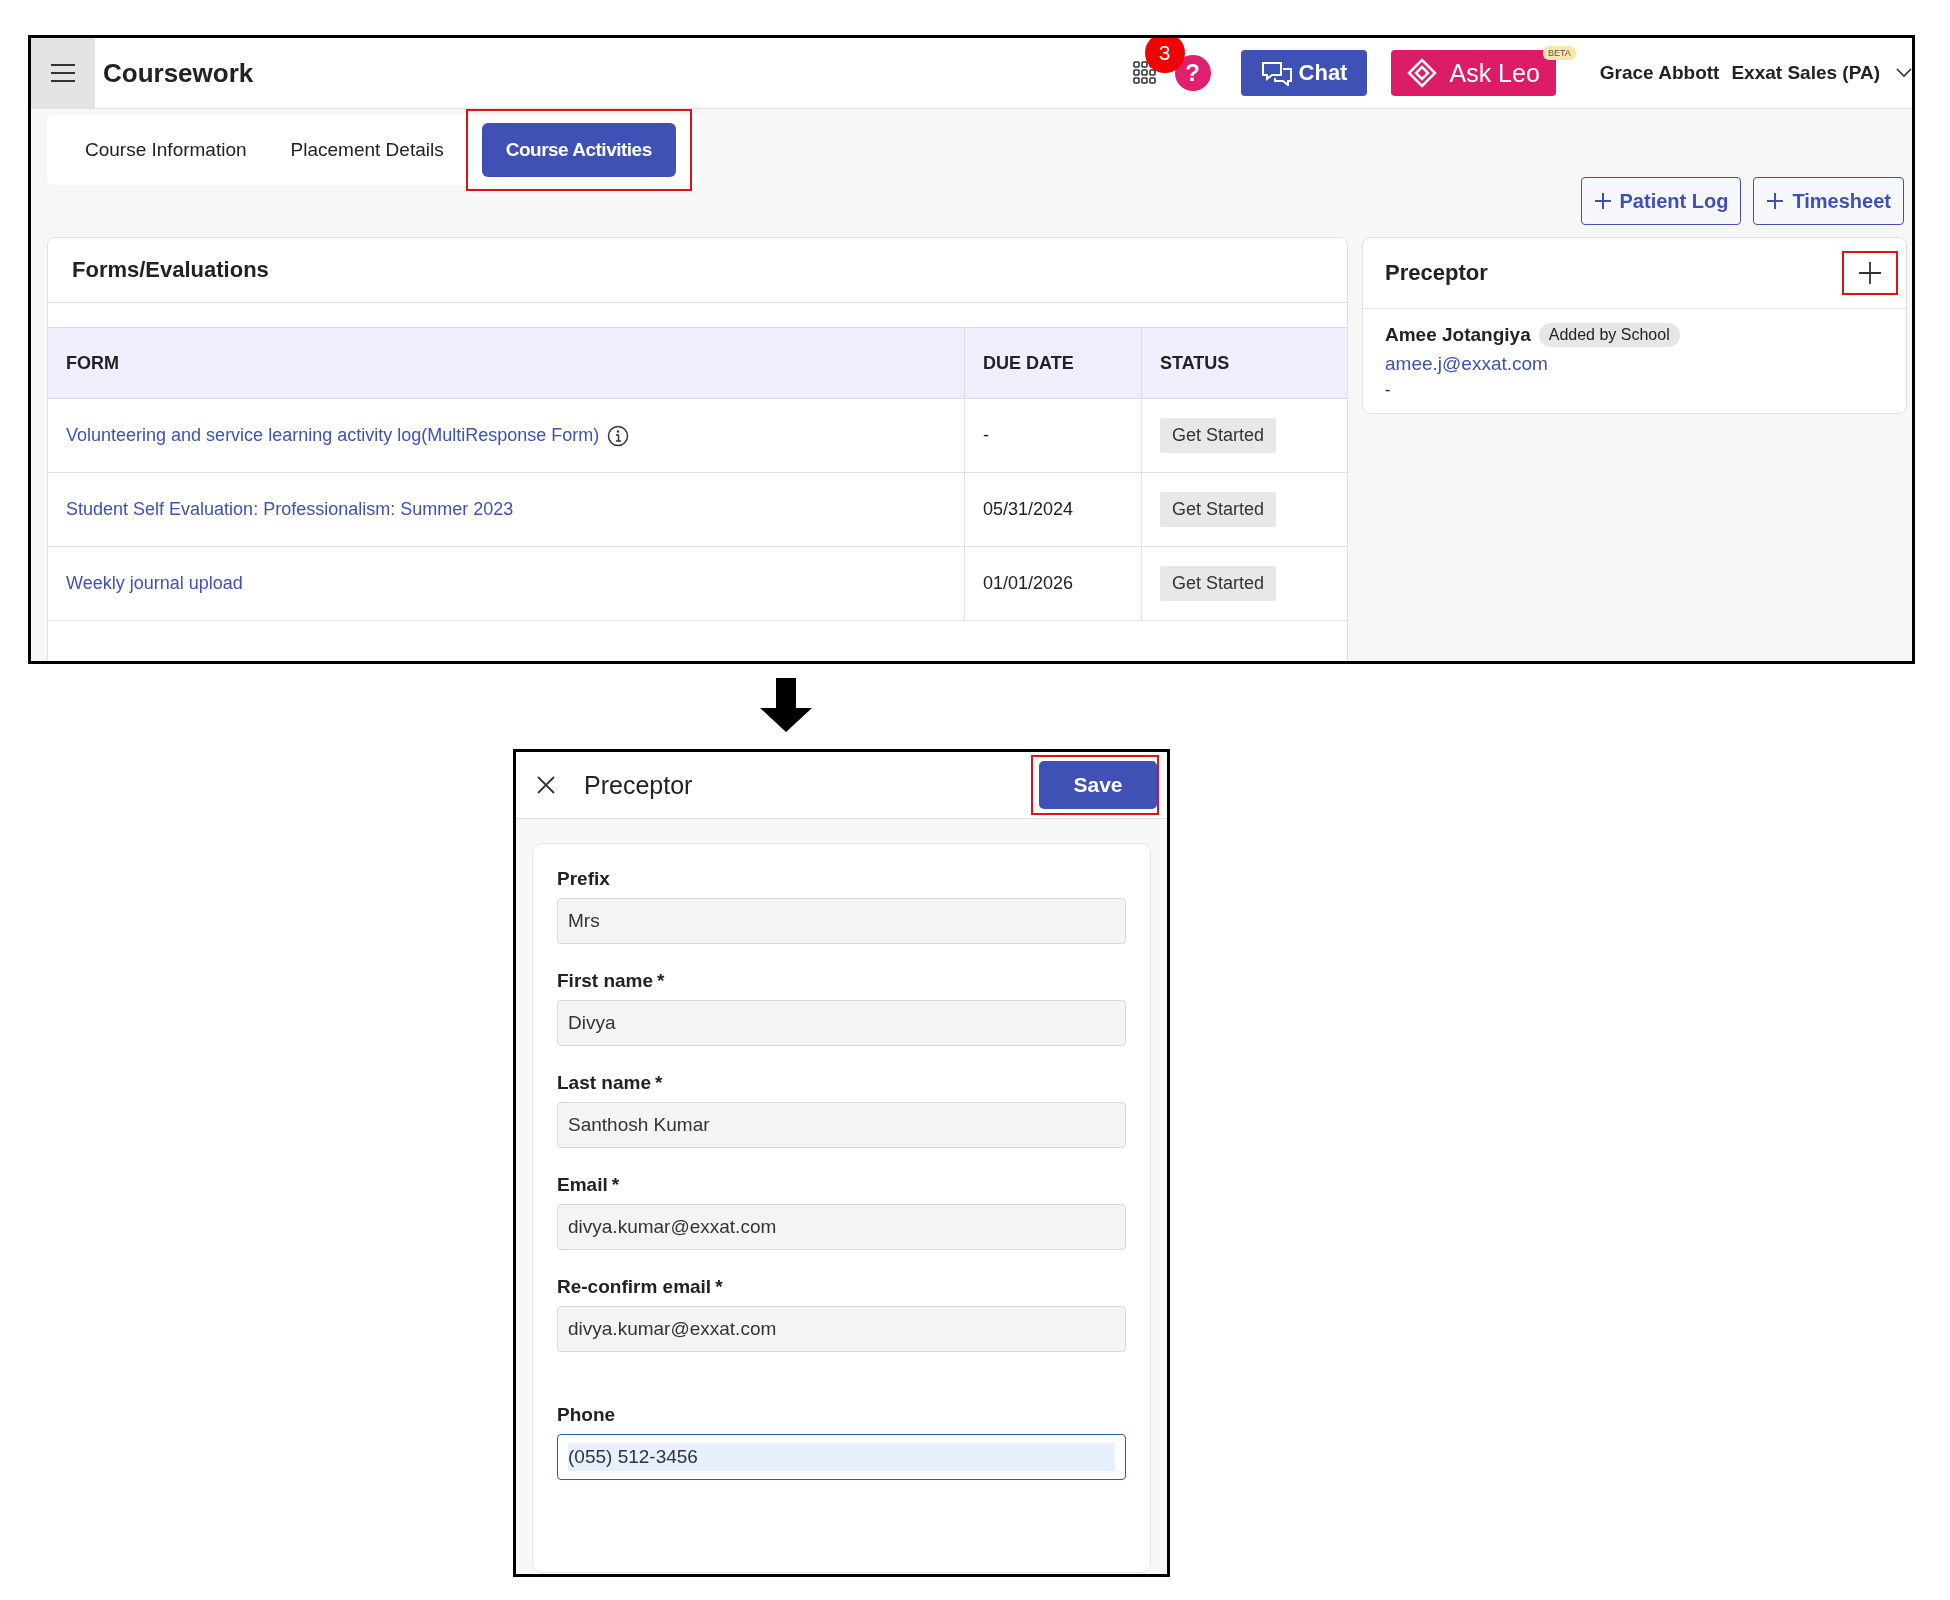  I want to click on email-link: amee.j@exxat.com, so click(1466, 364).